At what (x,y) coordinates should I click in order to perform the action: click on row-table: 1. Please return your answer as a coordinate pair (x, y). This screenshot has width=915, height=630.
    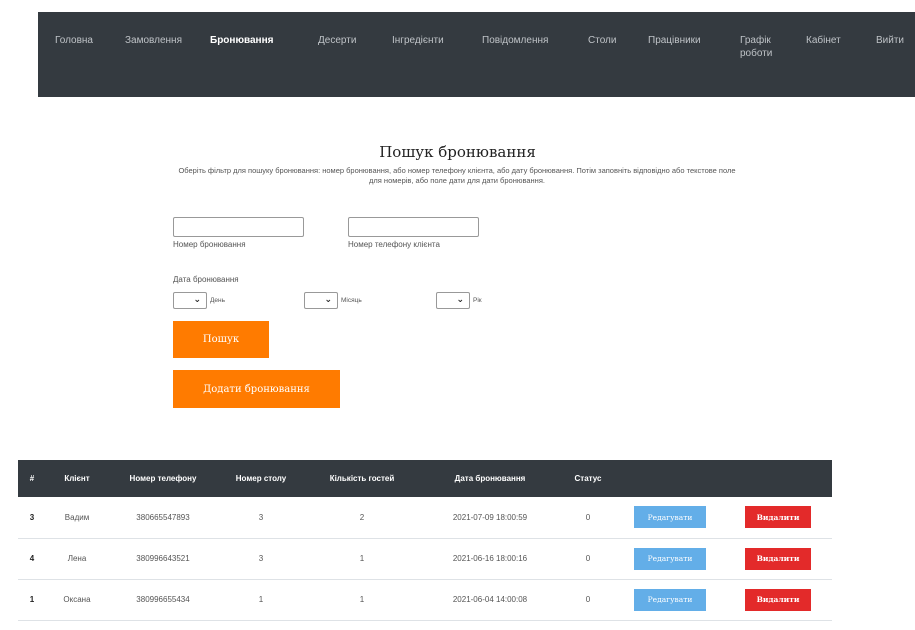
    Looking at the image, I should click on (261, 600).